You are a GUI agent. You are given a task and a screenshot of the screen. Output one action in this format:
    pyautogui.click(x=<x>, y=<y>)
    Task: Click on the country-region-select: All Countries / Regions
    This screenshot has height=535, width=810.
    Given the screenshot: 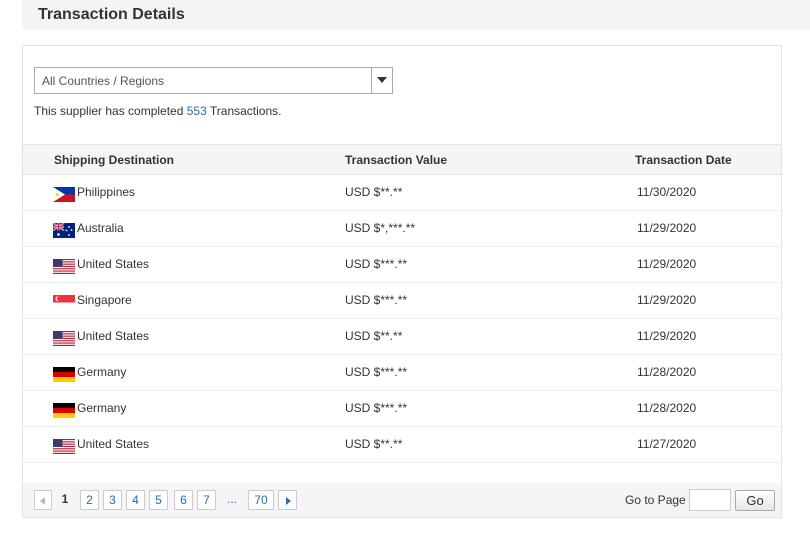 What is the action you would take?
    pyautogui.click(x=213, y=80)
    